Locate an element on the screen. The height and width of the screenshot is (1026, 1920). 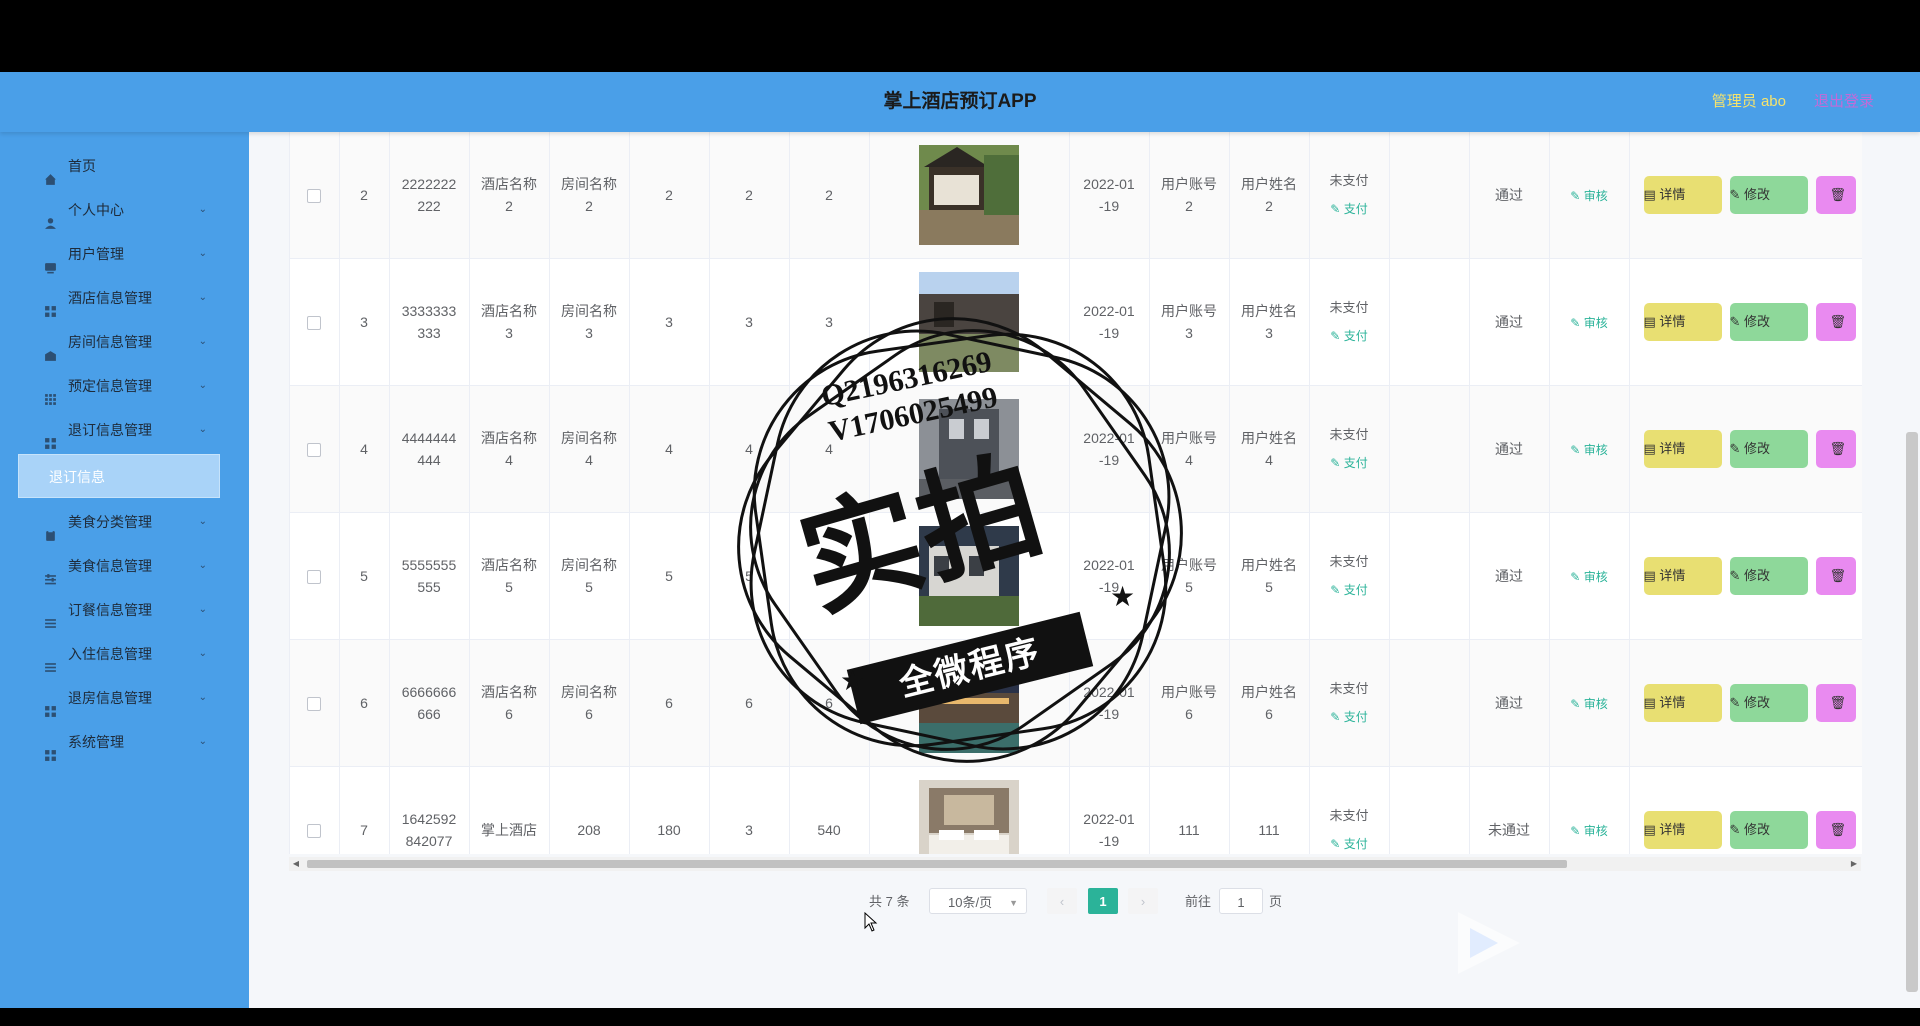
stay-days: 3 is located at coordinates (749, 322).